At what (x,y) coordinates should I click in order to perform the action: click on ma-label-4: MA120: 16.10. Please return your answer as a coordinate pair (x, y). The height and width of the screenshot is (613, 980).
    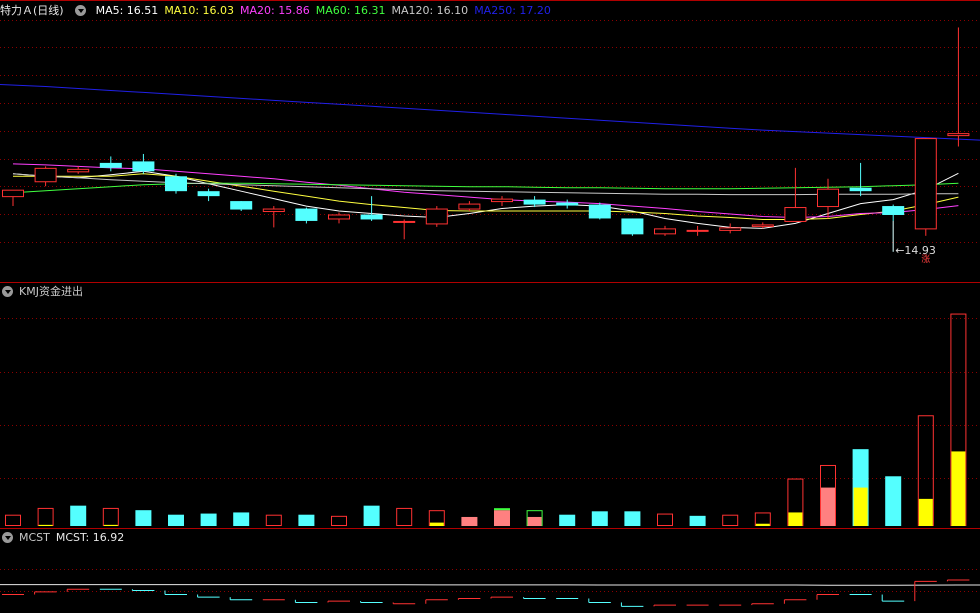
    Looking at the image, I should click on (430, 10).